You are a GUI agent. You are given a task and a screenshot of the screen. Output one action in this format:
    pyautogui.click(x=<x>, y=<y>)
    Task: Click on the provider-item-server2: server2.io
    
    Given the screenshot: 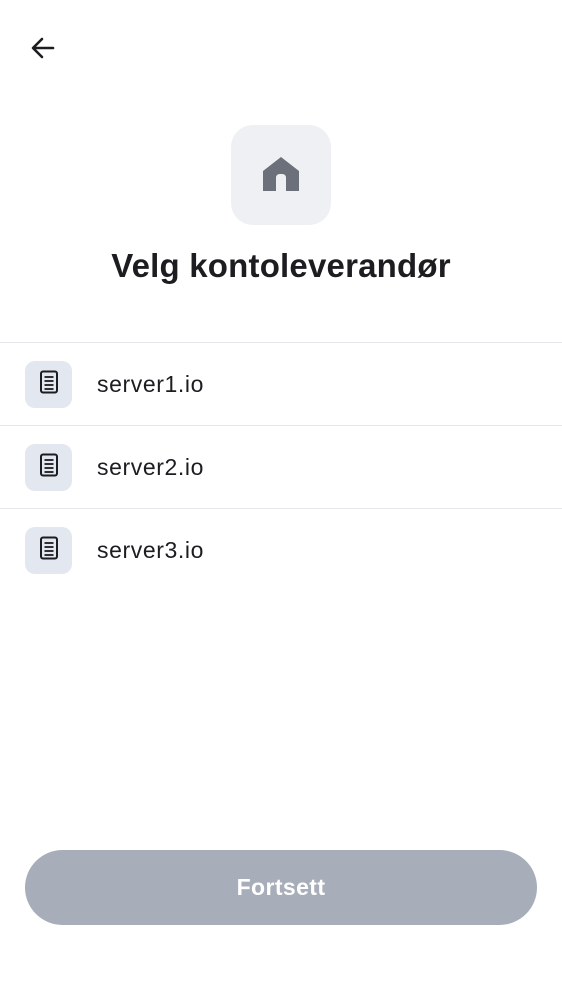 What is the action you would take?
    pyautogui.click(x=281, y=467)
    